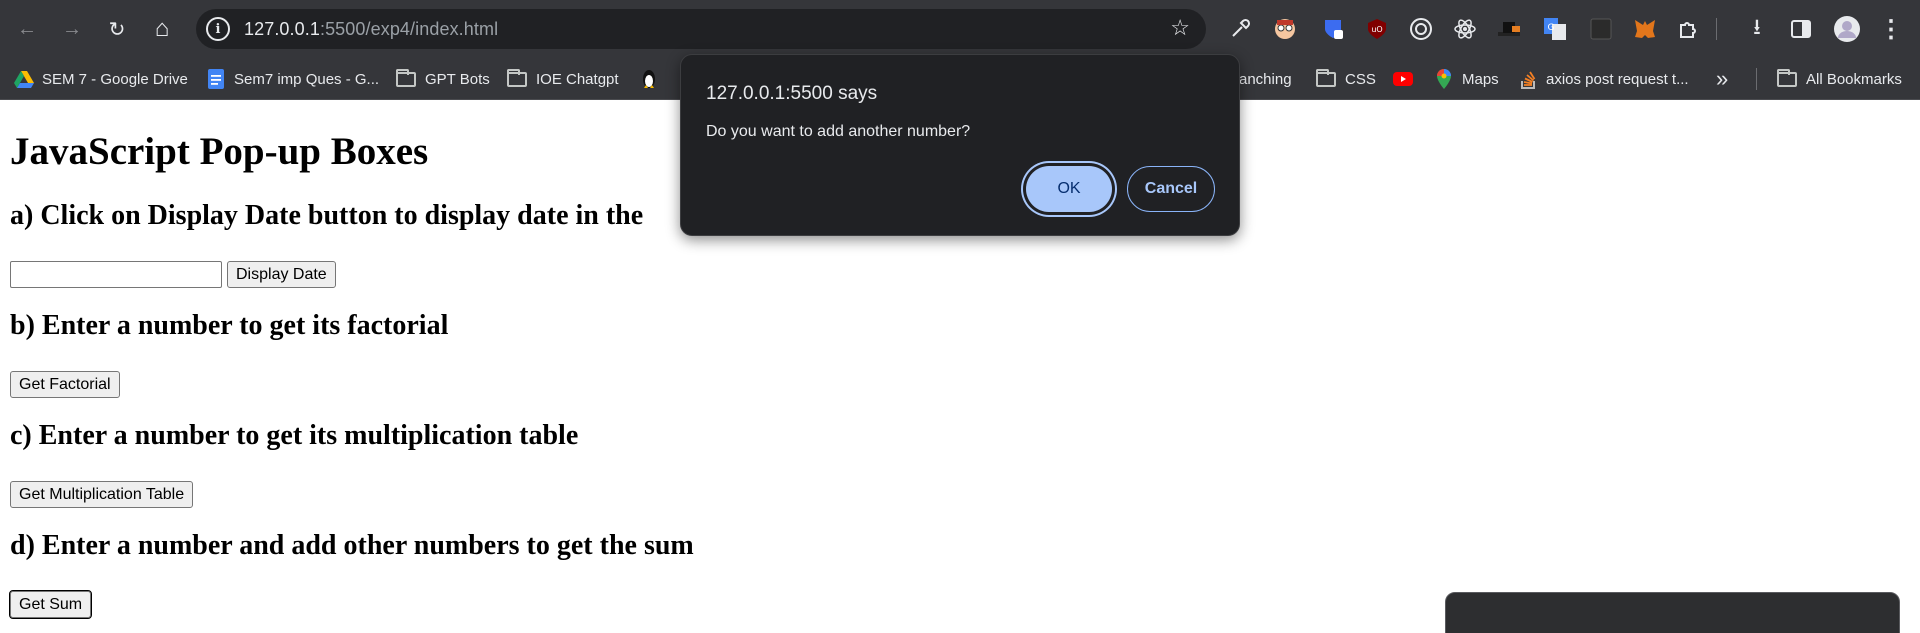  What do you see at coordinates (1801, 29) in the screenshot?
I see `side-panel-icon` at bounding box center [1801, 29].